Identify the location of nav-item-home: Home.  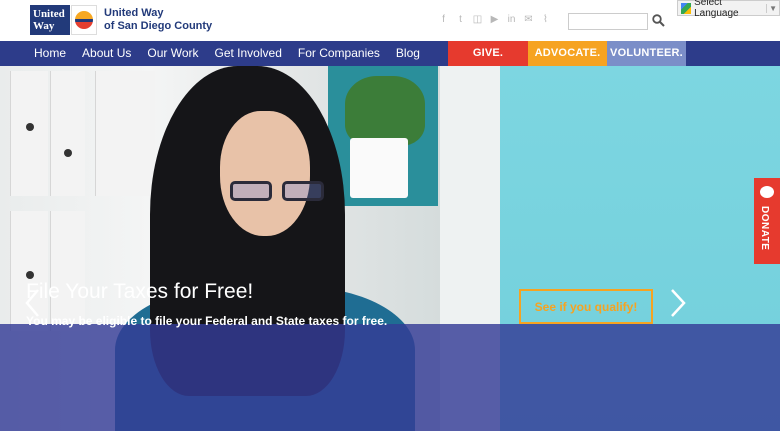
(50, 53).